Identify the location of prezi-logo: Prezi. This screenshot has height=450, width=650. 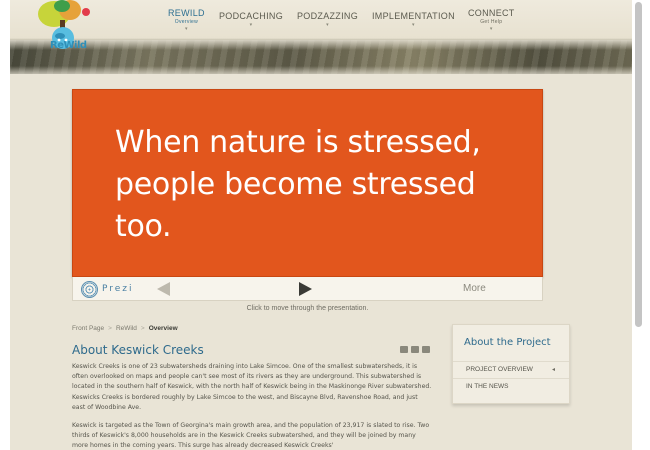
(107, 289).